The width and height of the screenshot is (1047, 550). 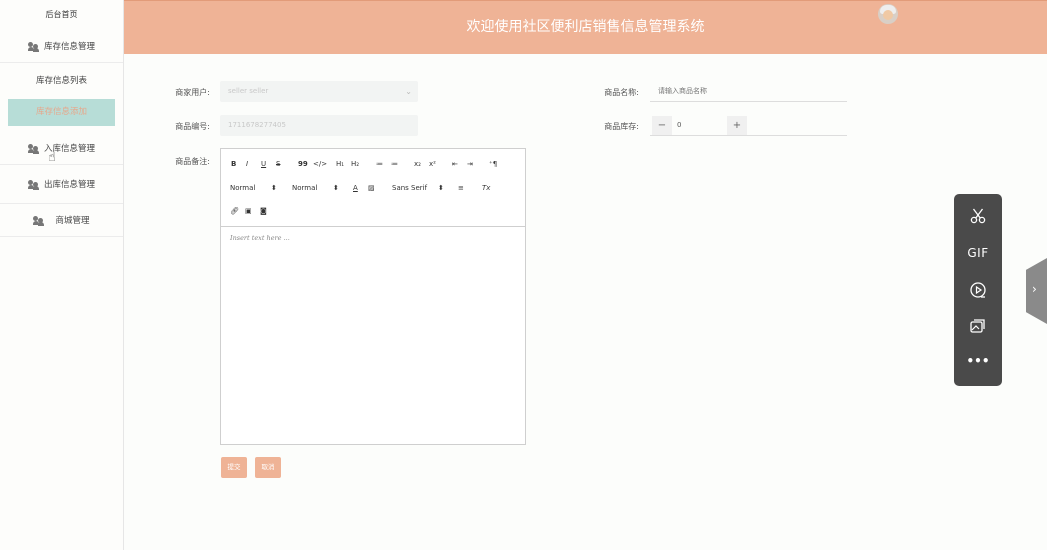 What do you see at coordinates (340, 164) in the screenshot?
I see `h1-button: H₁` at bounding box center [340, 164].